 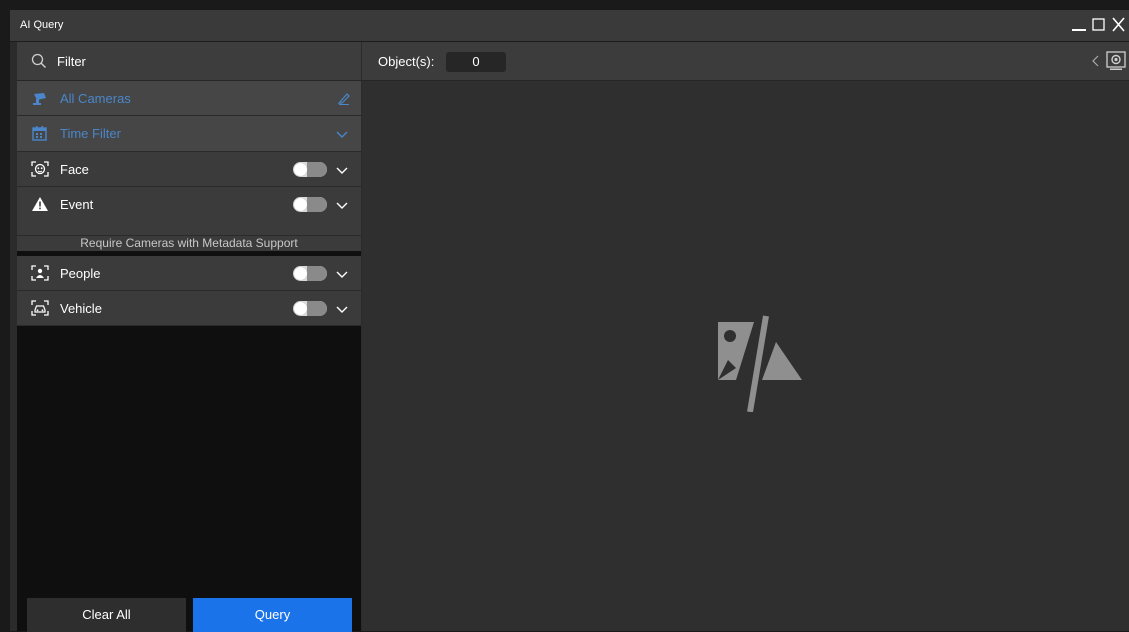 I want to click on section-label: People, so click(x=80, y=273).